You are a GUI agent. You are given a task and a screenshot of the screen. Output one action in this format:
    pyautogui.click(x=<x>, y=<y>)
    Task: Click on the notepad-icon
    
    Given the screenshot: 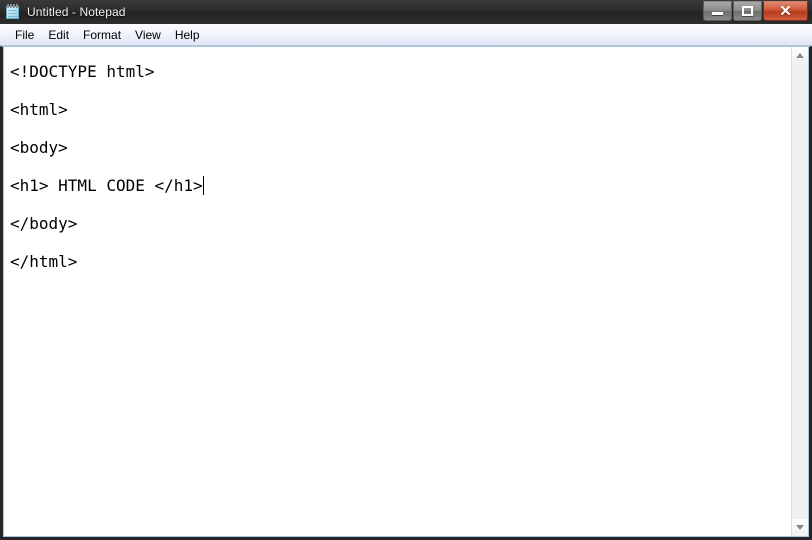 What is the action you would take?
    pyautogui.click(x=13, y=12)
    